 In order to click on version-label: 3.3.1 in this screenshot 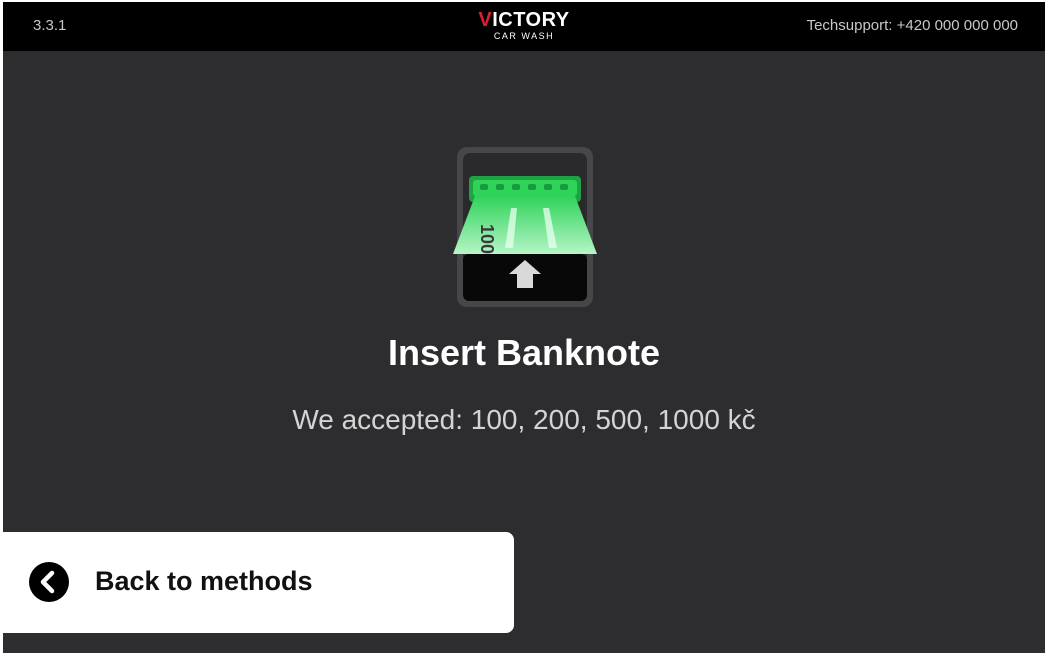, I will do `click(50, 25)`.